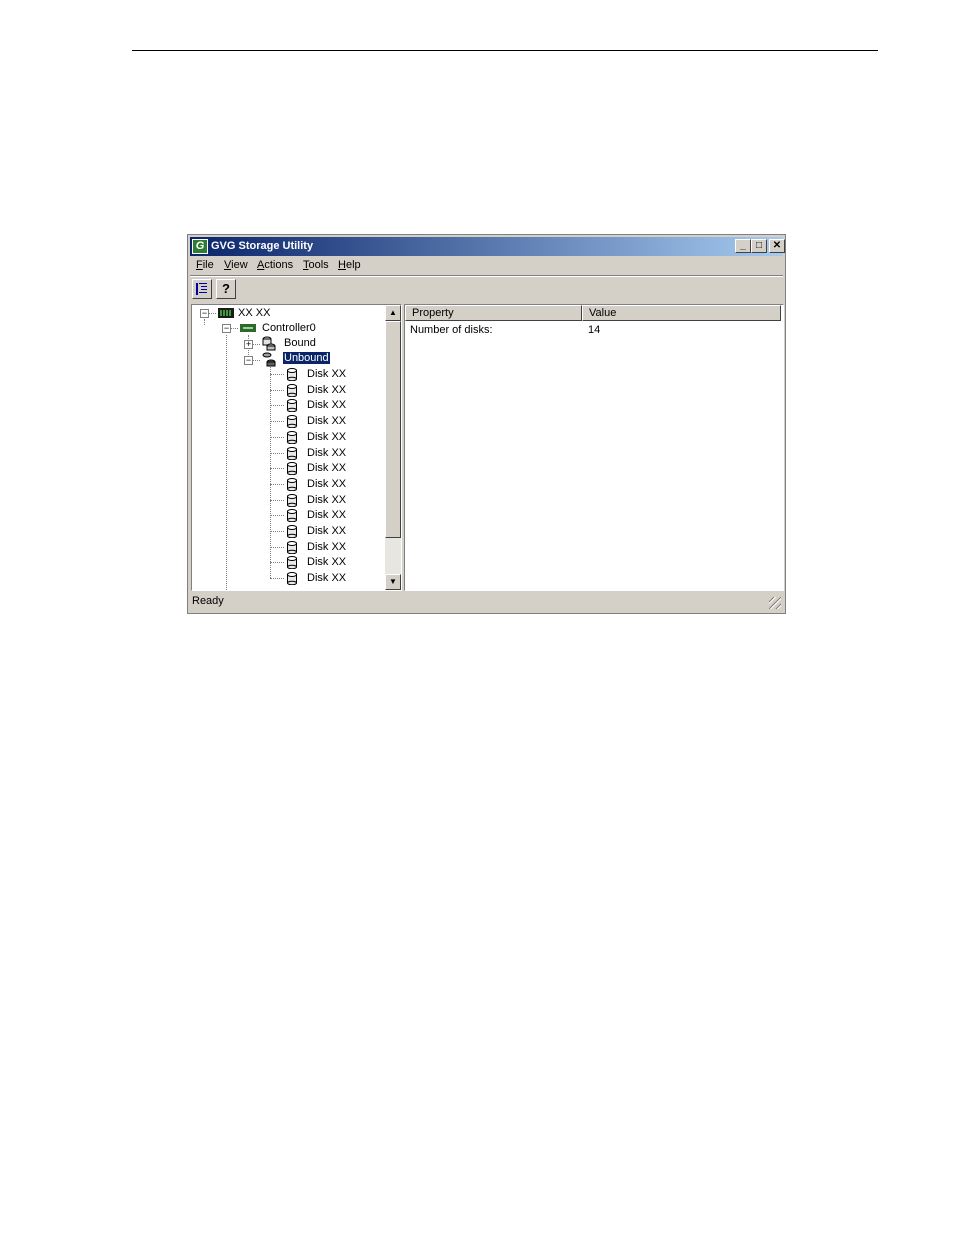  I want to click on menu-bar: File View Actions Tools Help, so click(486, 266).